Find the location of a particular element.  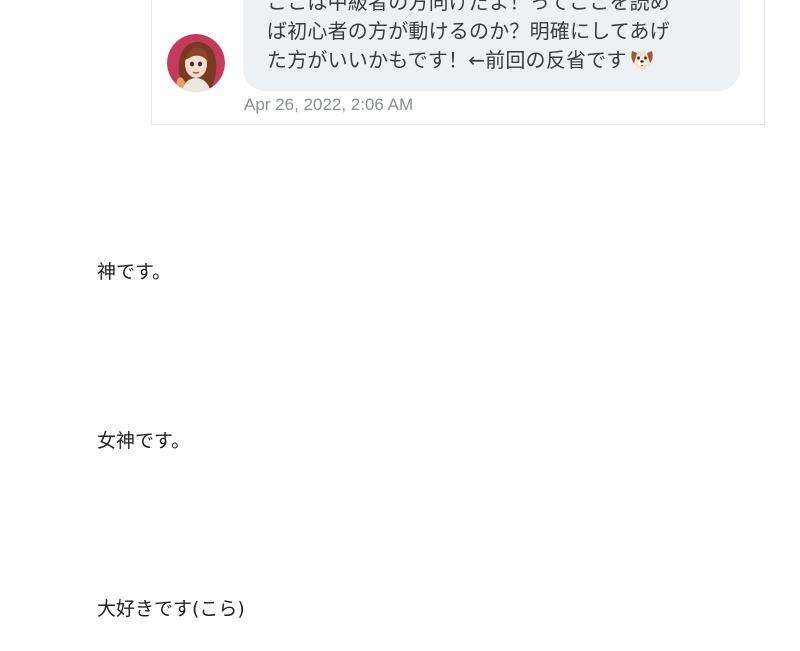

comment-timestamp: Apr 26, 2022, 2:06 AM is located at coordinates (329, 104).